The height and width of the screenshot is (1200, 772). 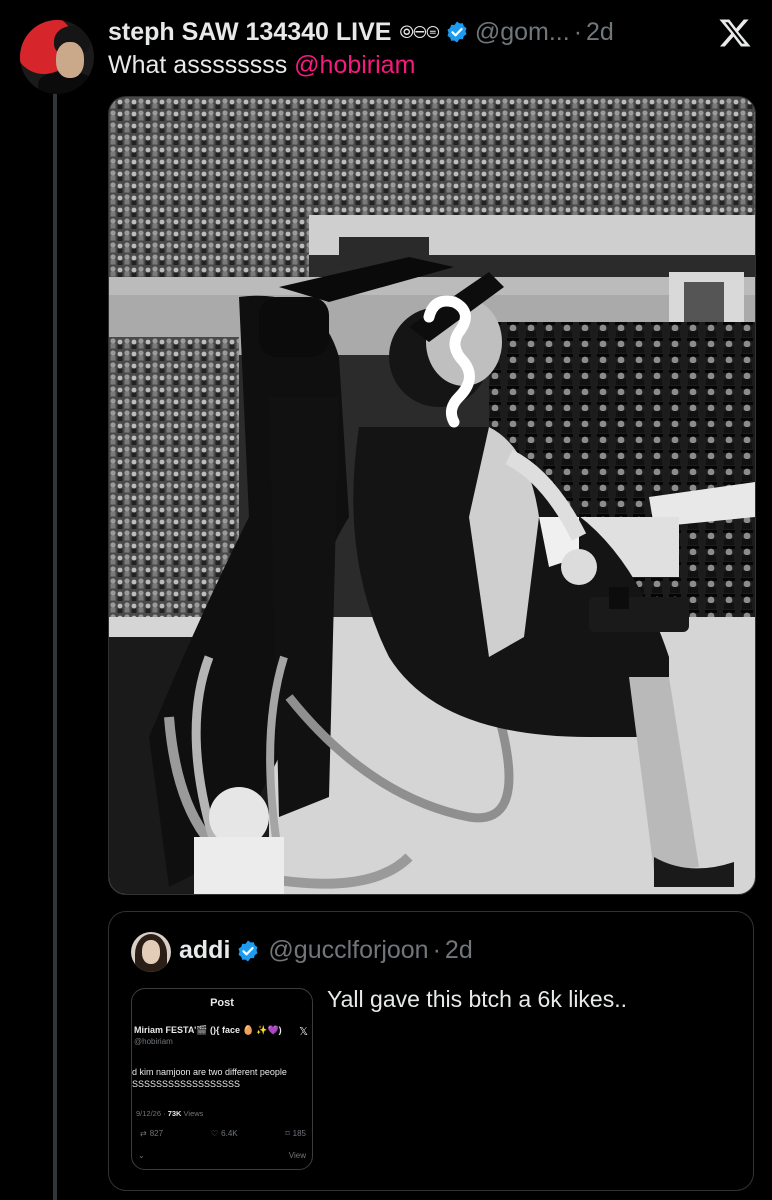 What do you see at coordinates (153, 1041) in the screenshot?
I see `embedded-post-handle: @hobiriam` at bounding box center [153, 1041].